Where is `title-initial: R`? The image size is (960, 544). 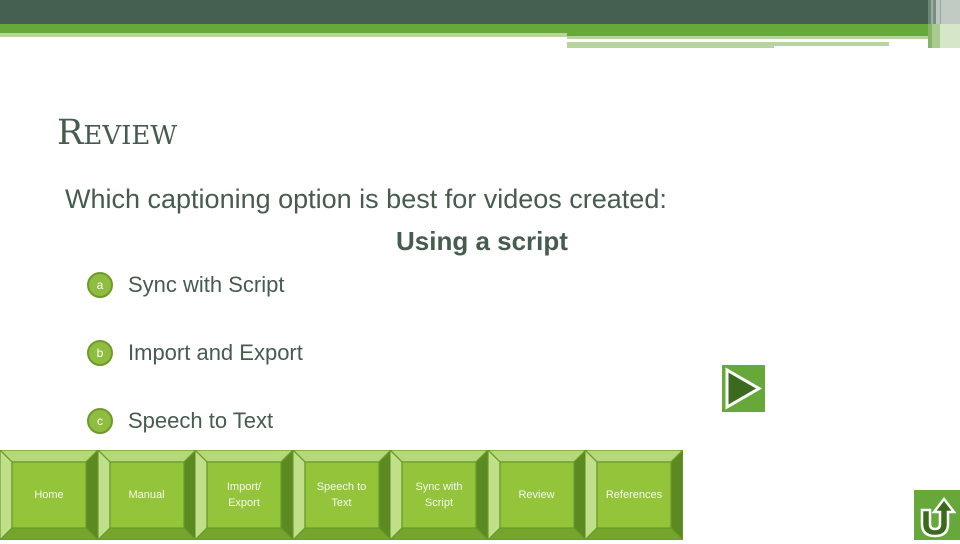
title-initial: R is located at coordinates (70, 133).